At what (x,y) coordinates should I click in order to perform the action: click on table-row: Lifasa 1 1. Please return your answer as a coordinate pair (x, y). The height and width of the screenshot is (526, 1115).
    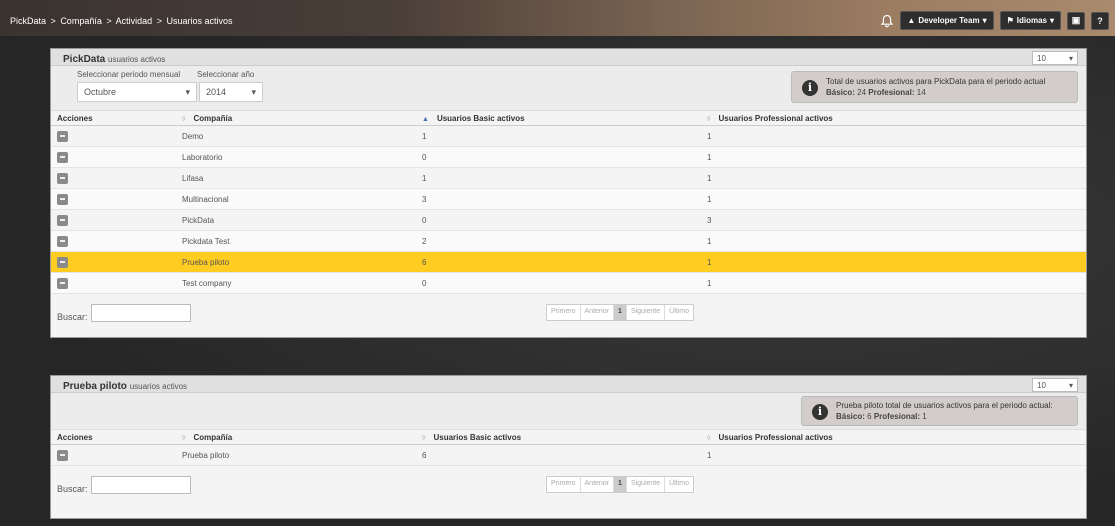
    Looking at the image, I should click on (568, 178).